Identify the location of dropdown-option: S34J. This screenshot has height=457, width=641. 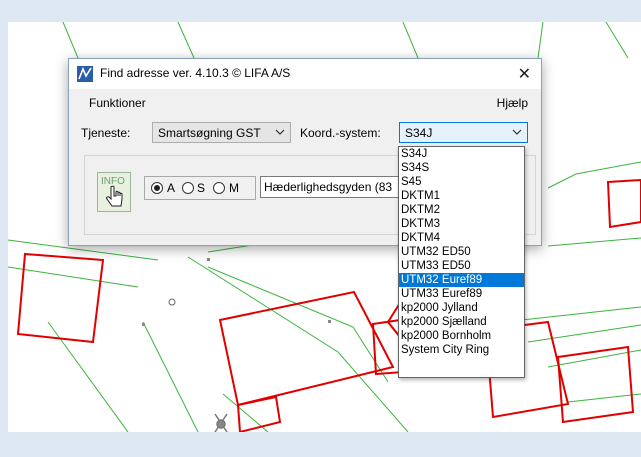
(461, 154).